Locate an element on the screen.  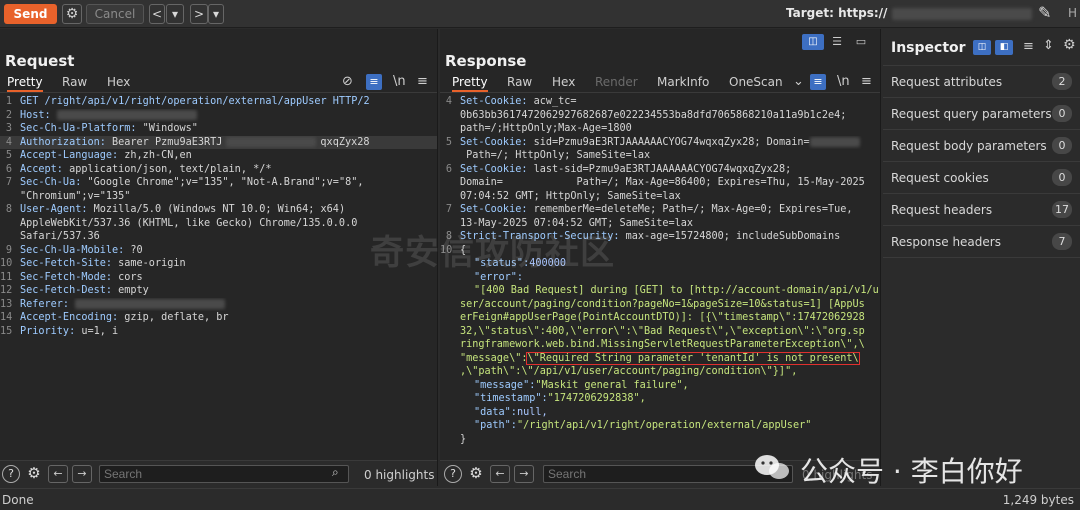
inspector-request-attributes: Request attributes 2 is located at coordinates (981, 82).